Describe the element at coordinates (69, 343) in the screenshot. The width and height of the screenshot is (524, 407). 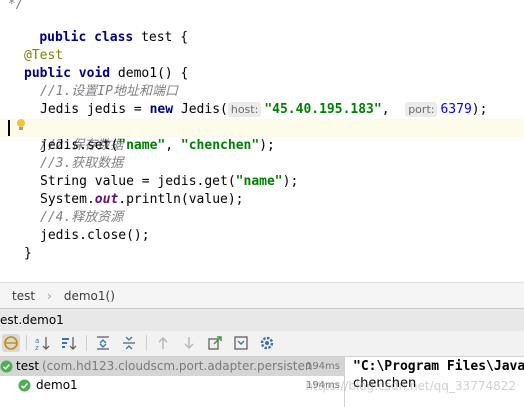
I see `sort-duration-icon` at that location.